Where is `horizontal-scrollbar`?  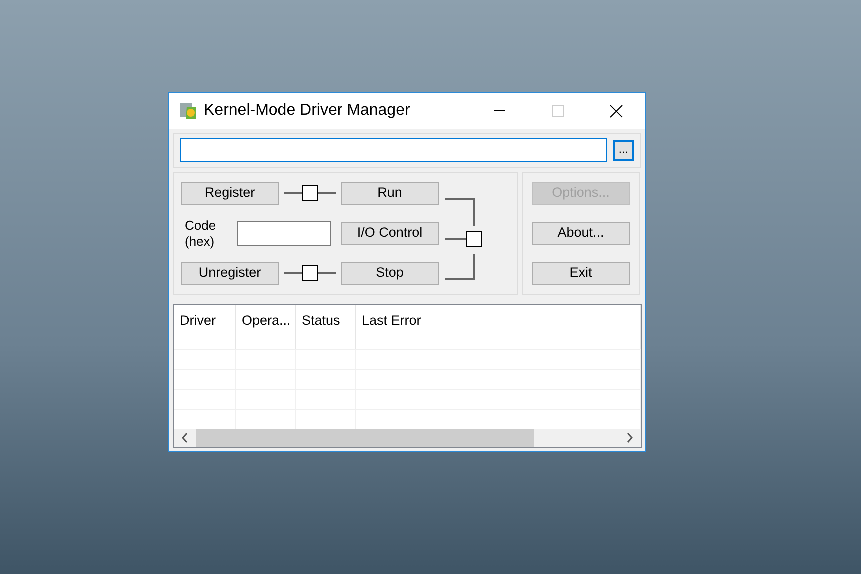 horizontal-scrollbar is located at coordinates (407, 438).